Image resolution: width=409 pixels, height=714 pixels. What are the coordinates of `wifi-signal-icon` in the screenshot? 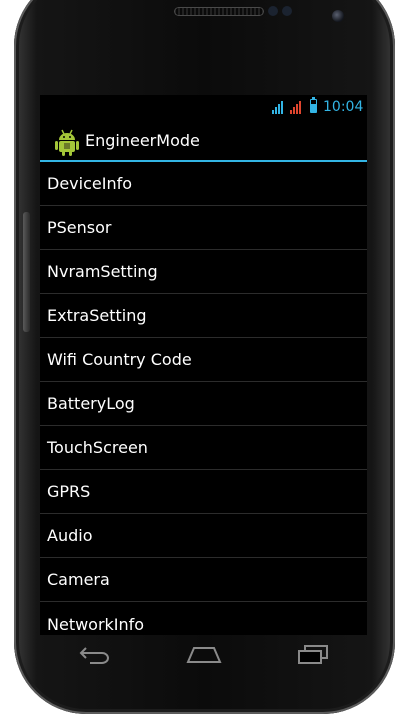 It's located at (277, 107).